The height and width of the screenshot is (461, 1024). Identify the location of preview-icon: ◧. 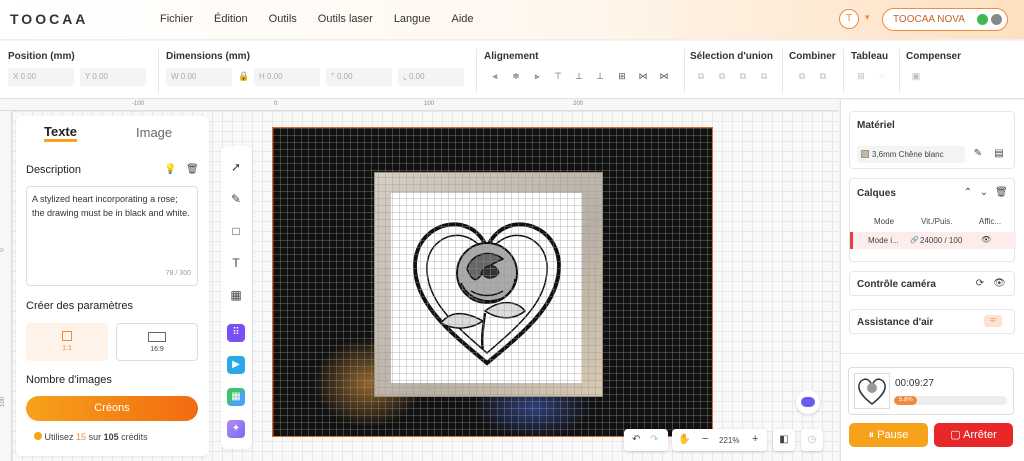
(784, 440).